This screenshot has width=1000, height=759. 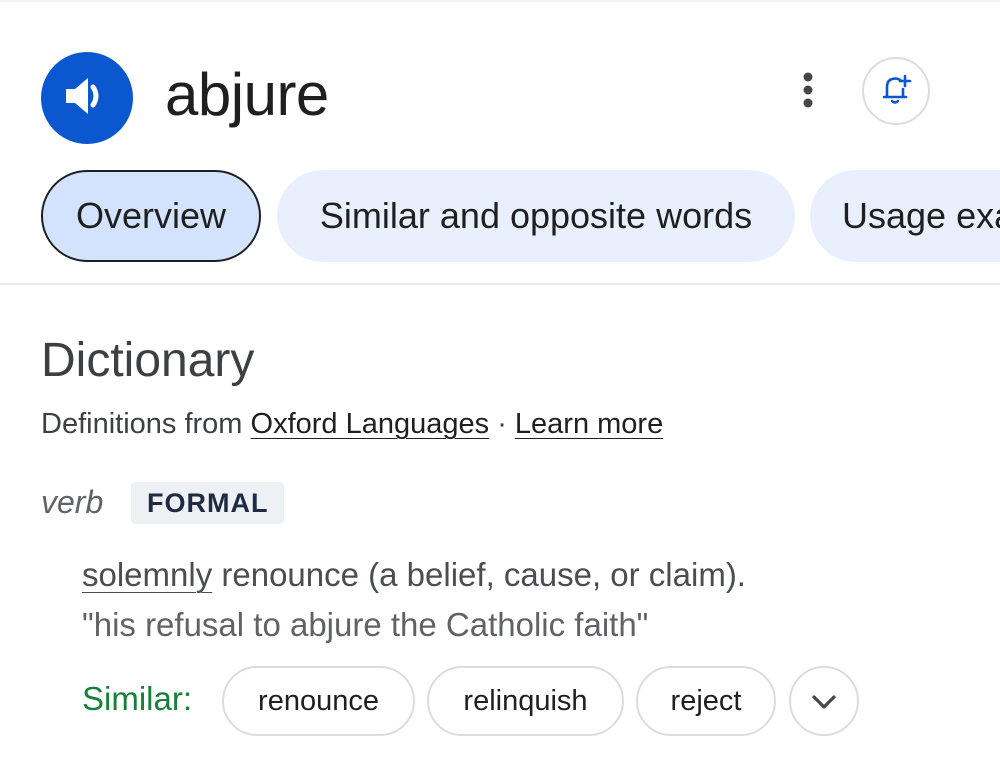 I want to click on similar-chip-reject: reject, so click(x=706, y=701).